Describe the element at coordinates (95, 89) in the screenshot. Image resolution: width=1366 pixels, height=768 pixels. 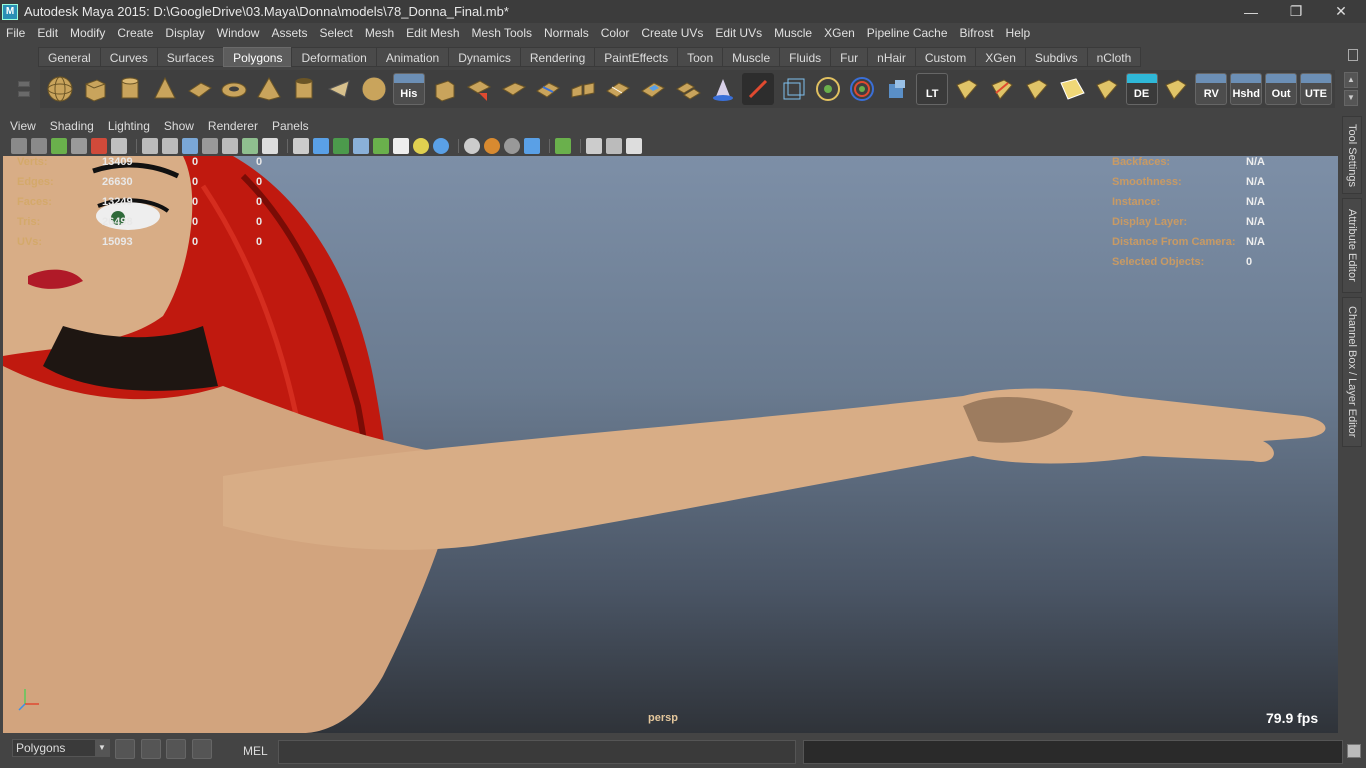
I see `poly-cube-icon` at that location.